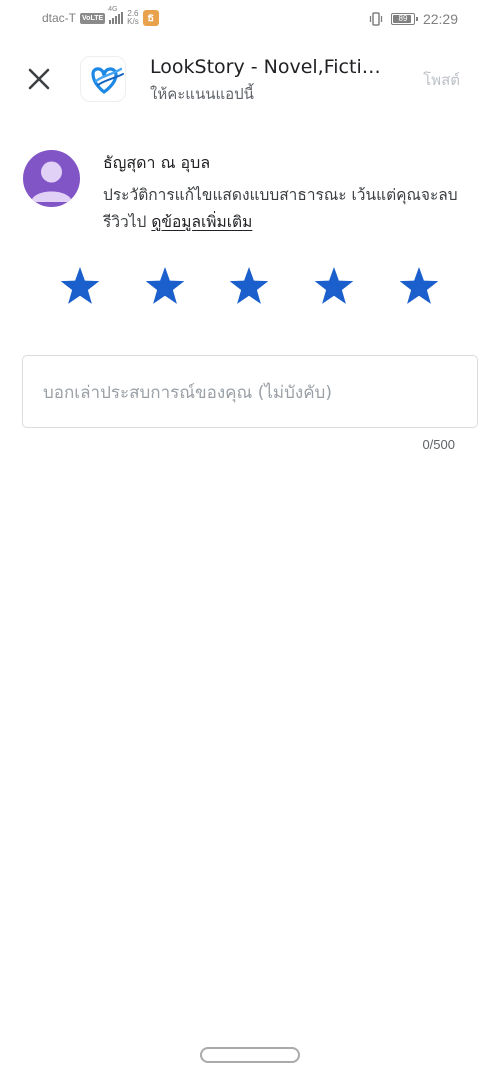 The height and width of the screenshot is (1083, 500). I want to click on battery-icon: 89, so click(404, 19).